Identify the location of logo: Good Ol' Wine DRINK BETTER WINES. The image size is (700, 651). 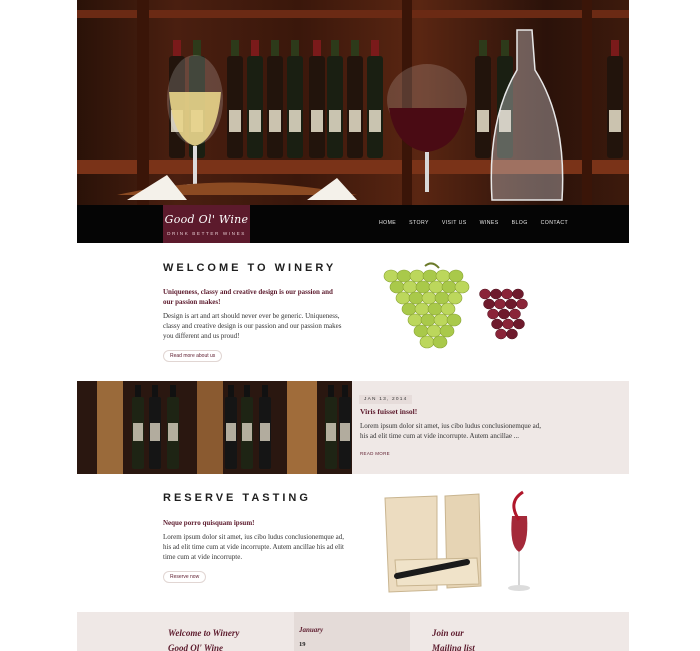
(206, 224).